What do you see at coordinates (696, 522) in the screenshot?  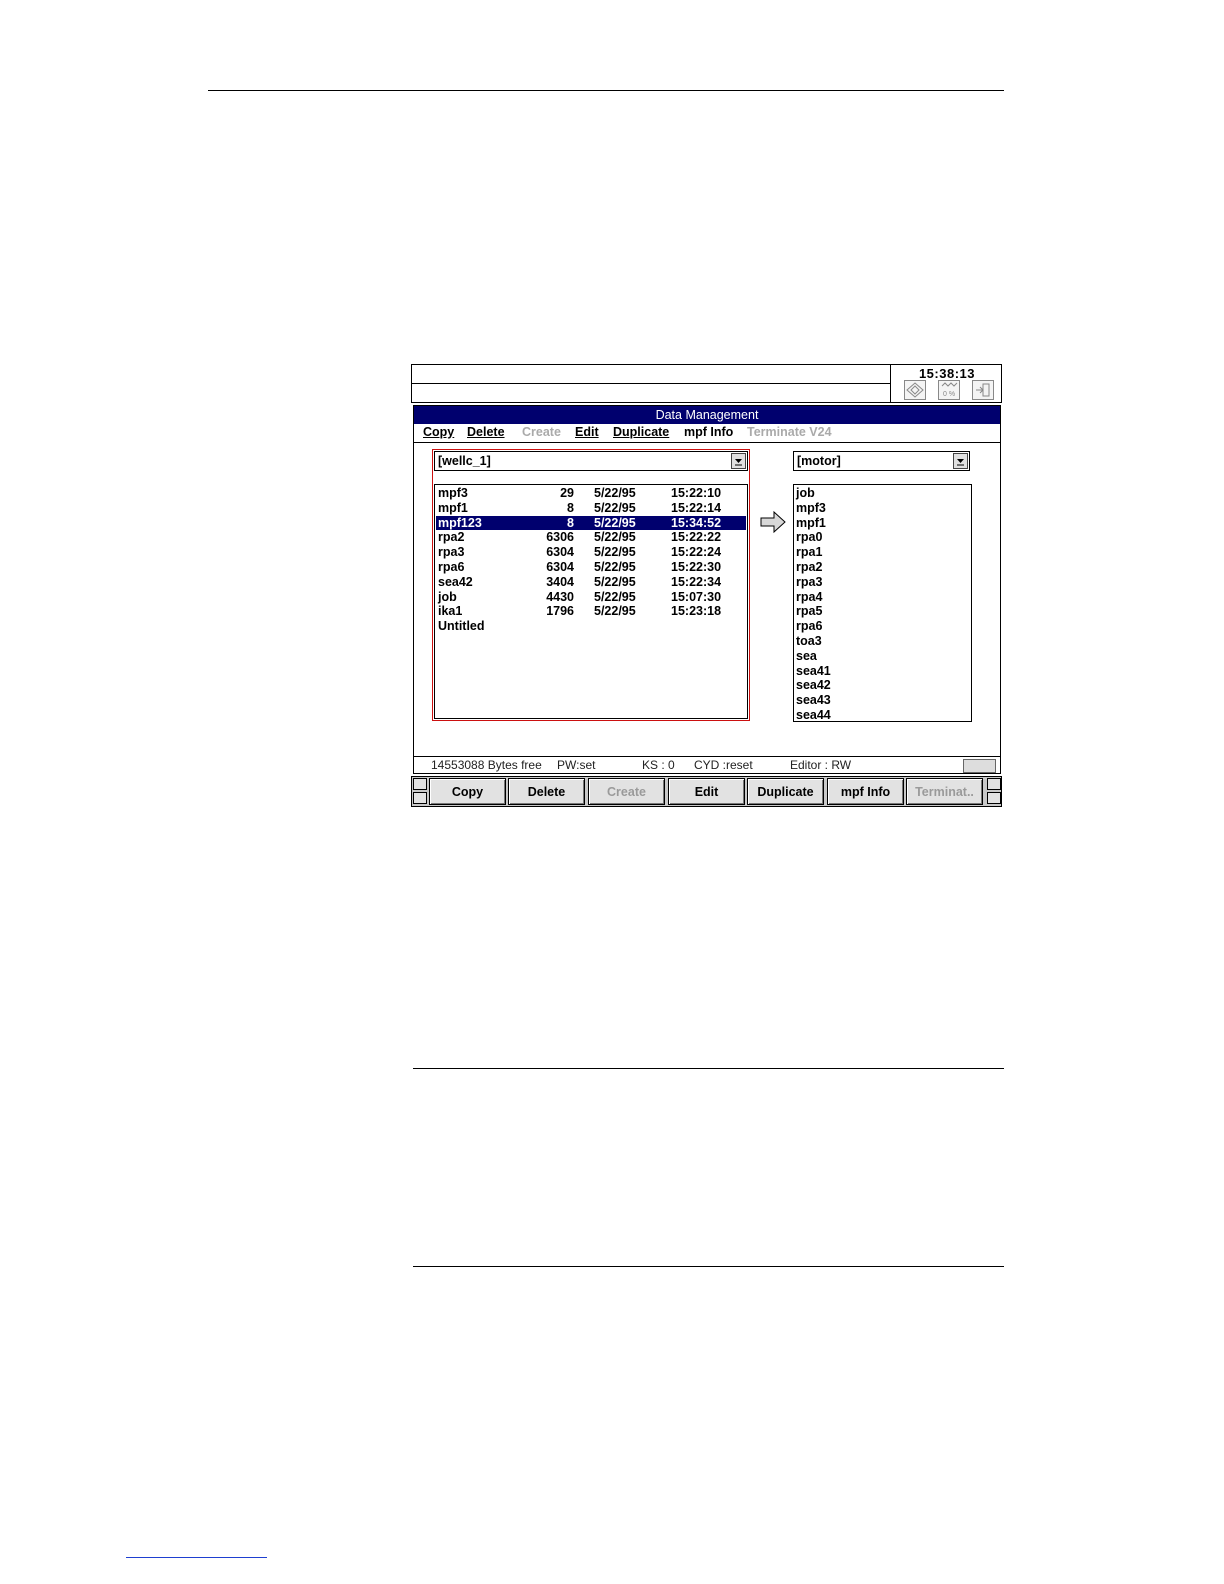 I see `file-time: 15:34:52` at bounding box center [696, 522].